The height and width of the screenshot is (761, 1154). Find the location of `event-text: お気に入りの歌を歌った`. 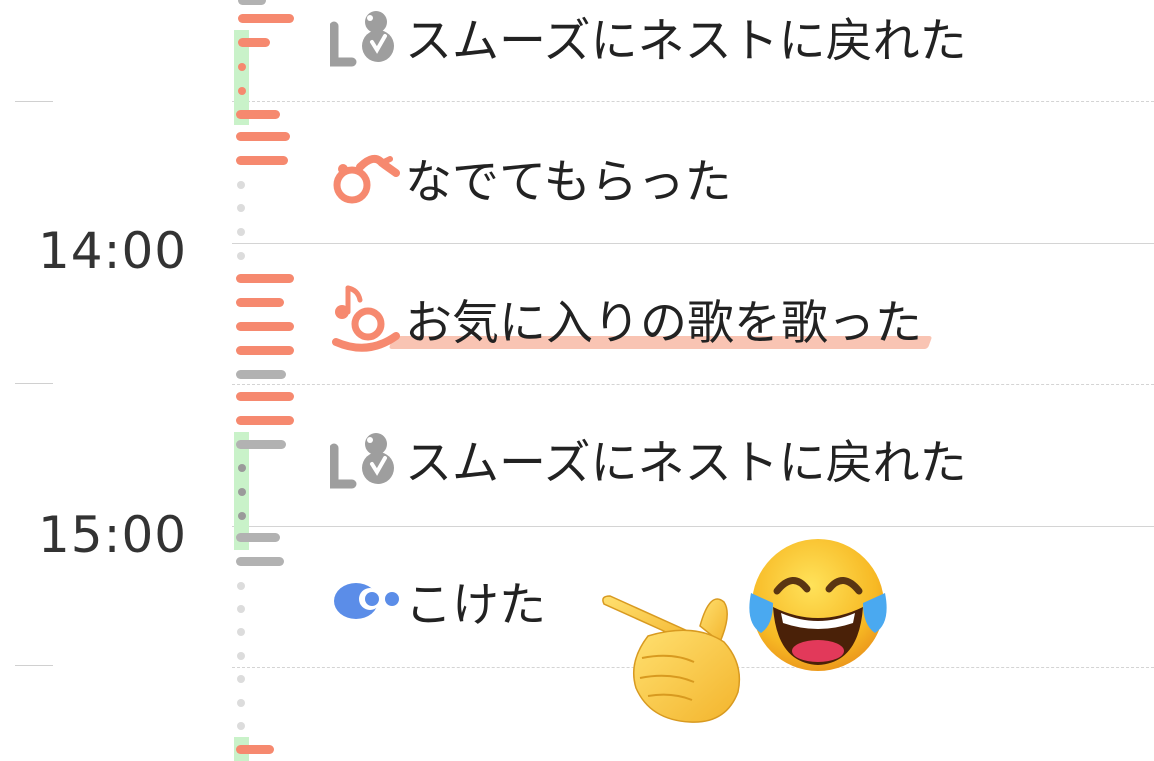

event-text: お気に入りの歌を歌った is located at coordinates (660, 318).